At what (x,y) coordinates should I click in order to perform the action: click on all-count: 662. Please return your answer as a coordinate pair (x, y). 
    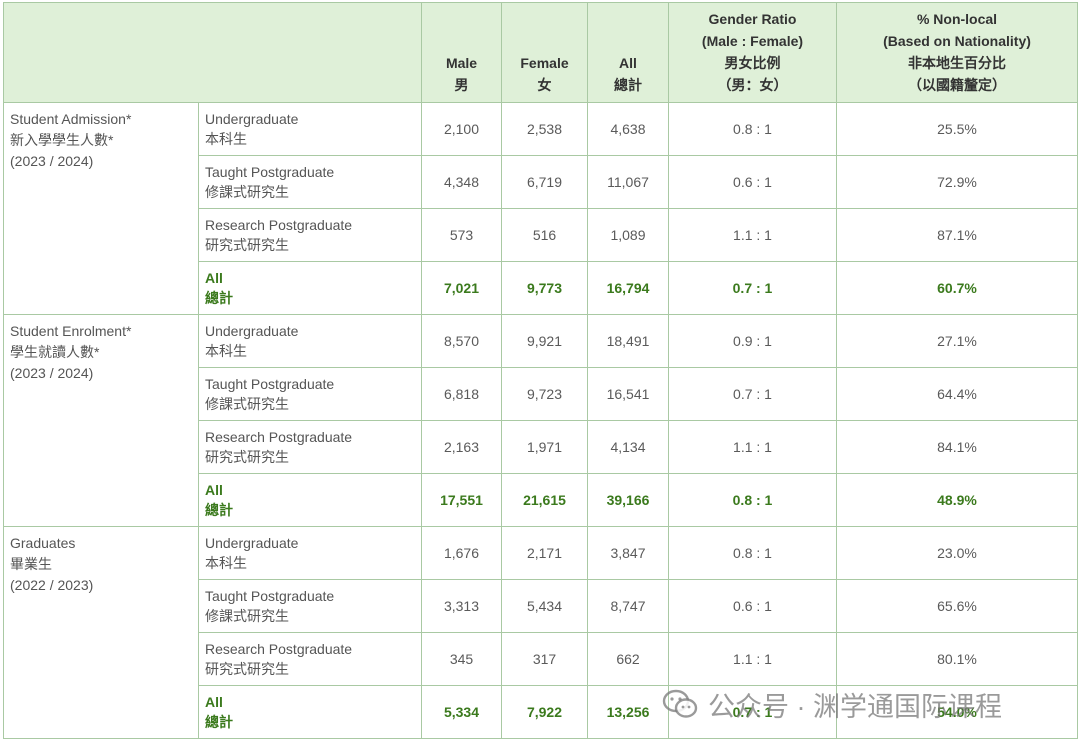
    Looking at the image, I should click on (628, 659).